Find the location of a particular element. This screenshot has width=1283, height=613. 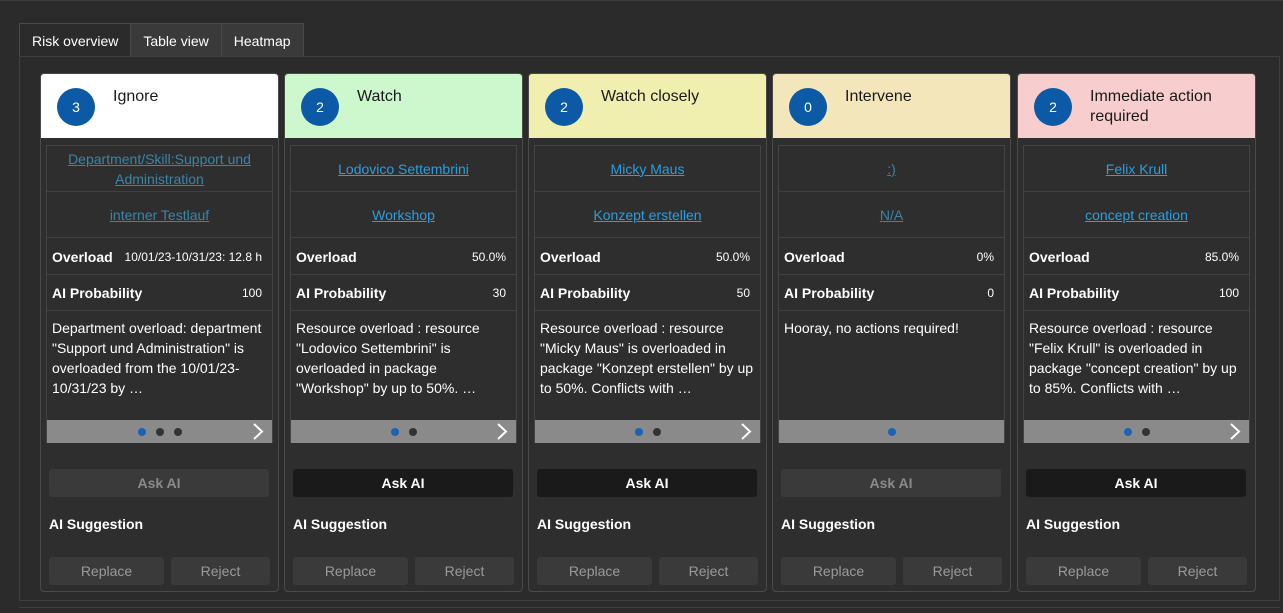

ai-probability-row: AI Probability 100 is located at coordinates (159, 293).